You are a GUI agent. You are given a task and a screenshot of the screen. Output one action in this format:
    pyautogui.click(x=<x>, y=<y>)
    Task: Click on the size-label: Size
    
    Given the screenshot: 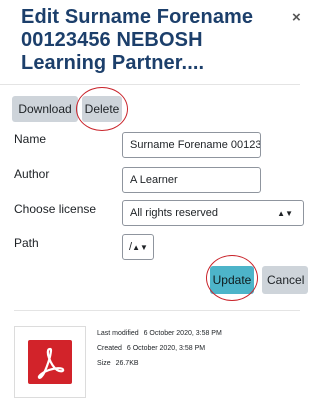 What is the action you would take?
    pyautogui.click(x=104, y=363)
    